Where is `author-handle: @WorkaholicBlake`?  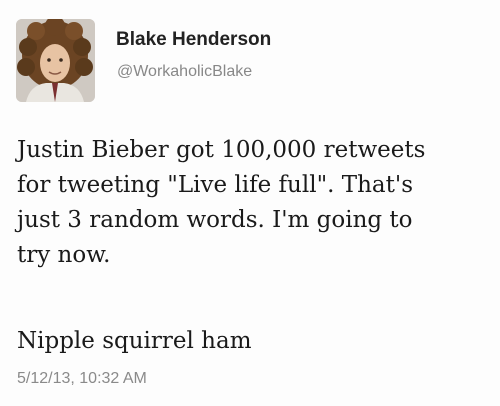
author-handle: @WorkaholicBlake is located at coordinates (184, 72).